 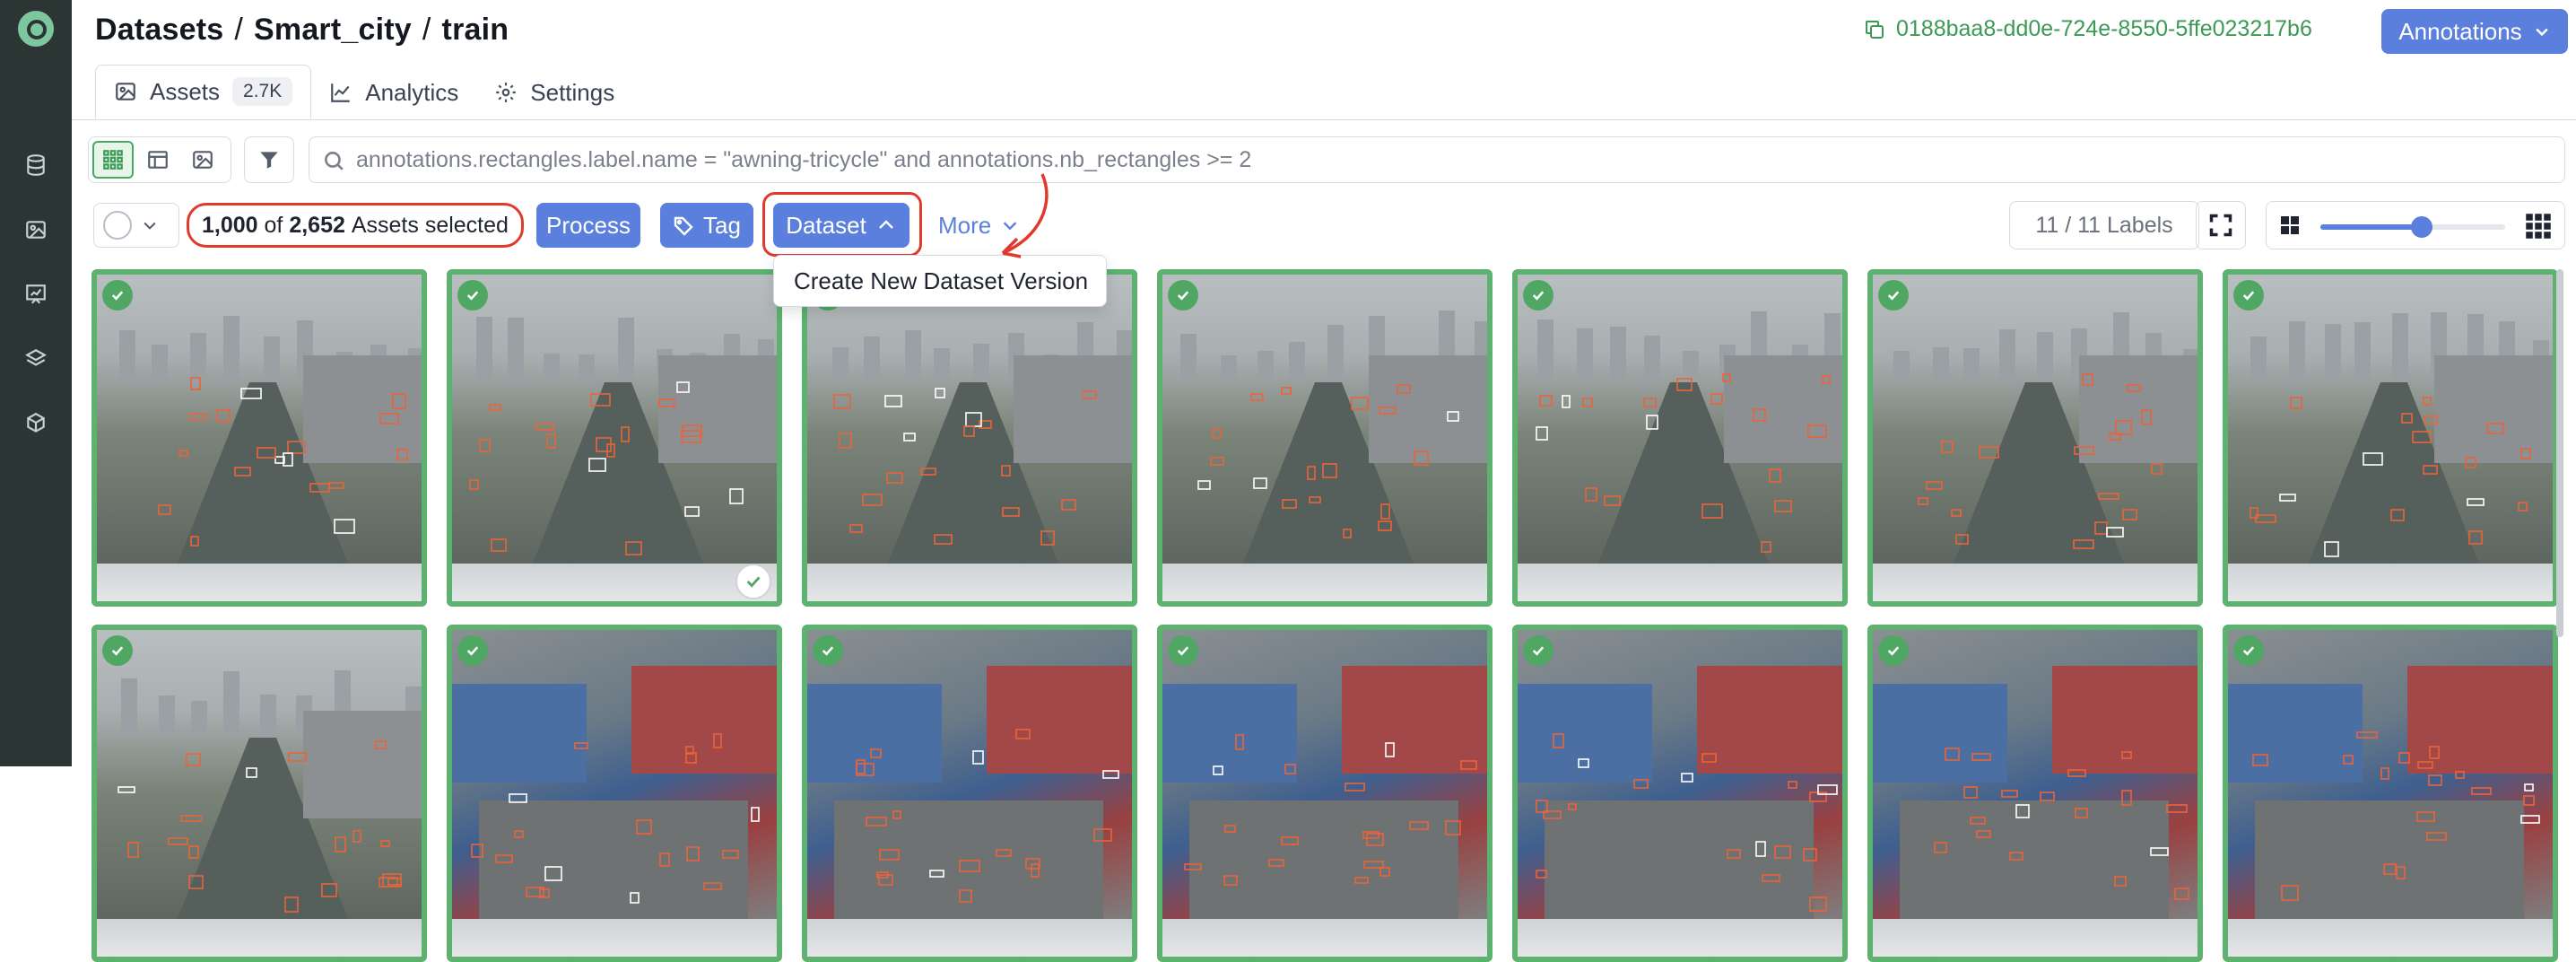 I want to click on chart-line-icon, so click(x=340, y=92).